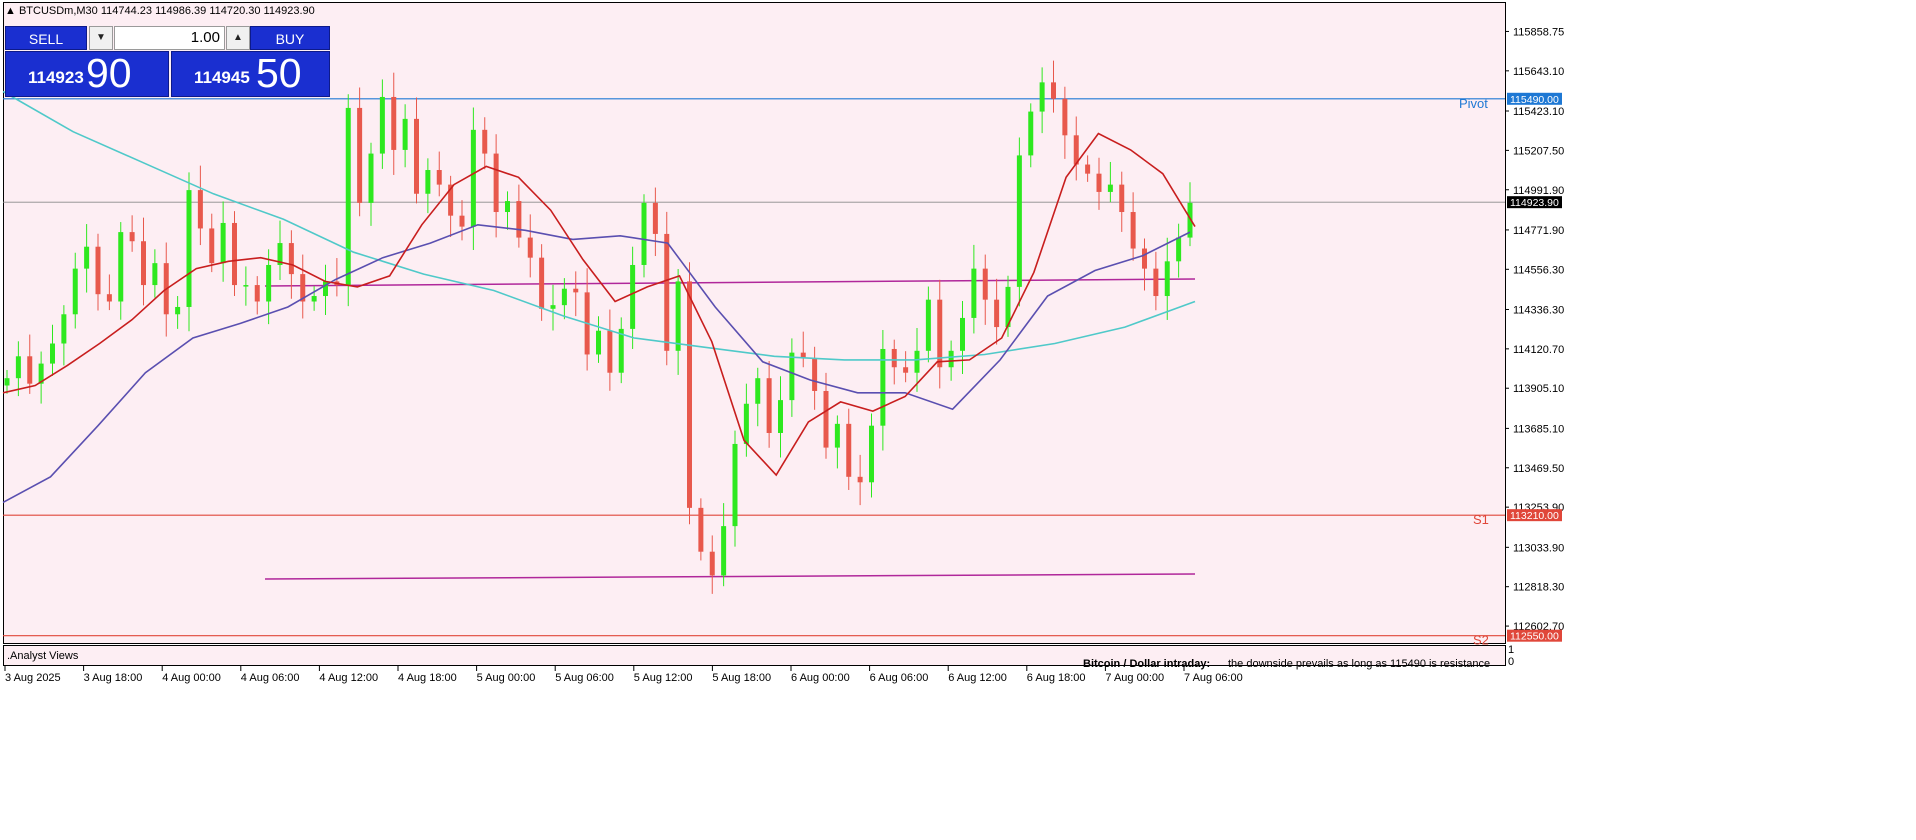  Describe the element at coordinates (1056, 678) in the screenshot. I see `x-tick-label: 6 Aug 18:00` at that location.